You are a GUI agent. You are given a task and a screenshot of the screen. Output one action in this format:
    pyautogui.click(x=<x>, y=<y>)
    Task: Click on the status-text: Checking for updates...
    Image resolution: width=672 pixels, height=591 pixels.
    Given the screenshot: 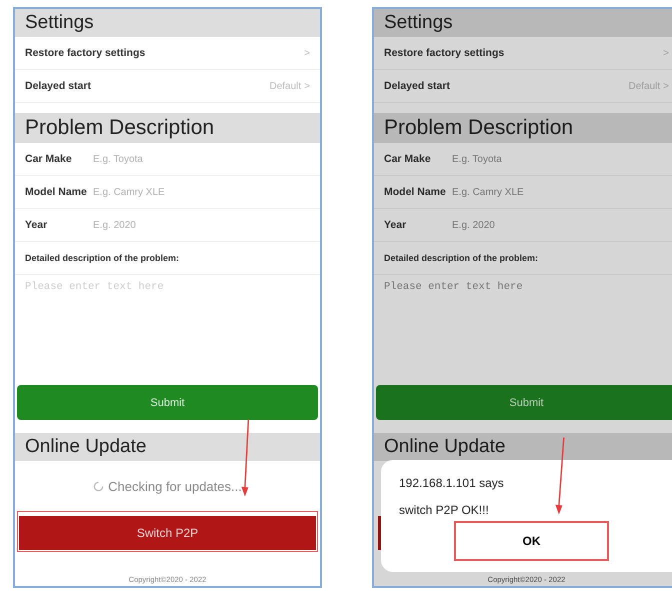 What is the action you would take?
    pyautogui.click(x=175, y=486)
    